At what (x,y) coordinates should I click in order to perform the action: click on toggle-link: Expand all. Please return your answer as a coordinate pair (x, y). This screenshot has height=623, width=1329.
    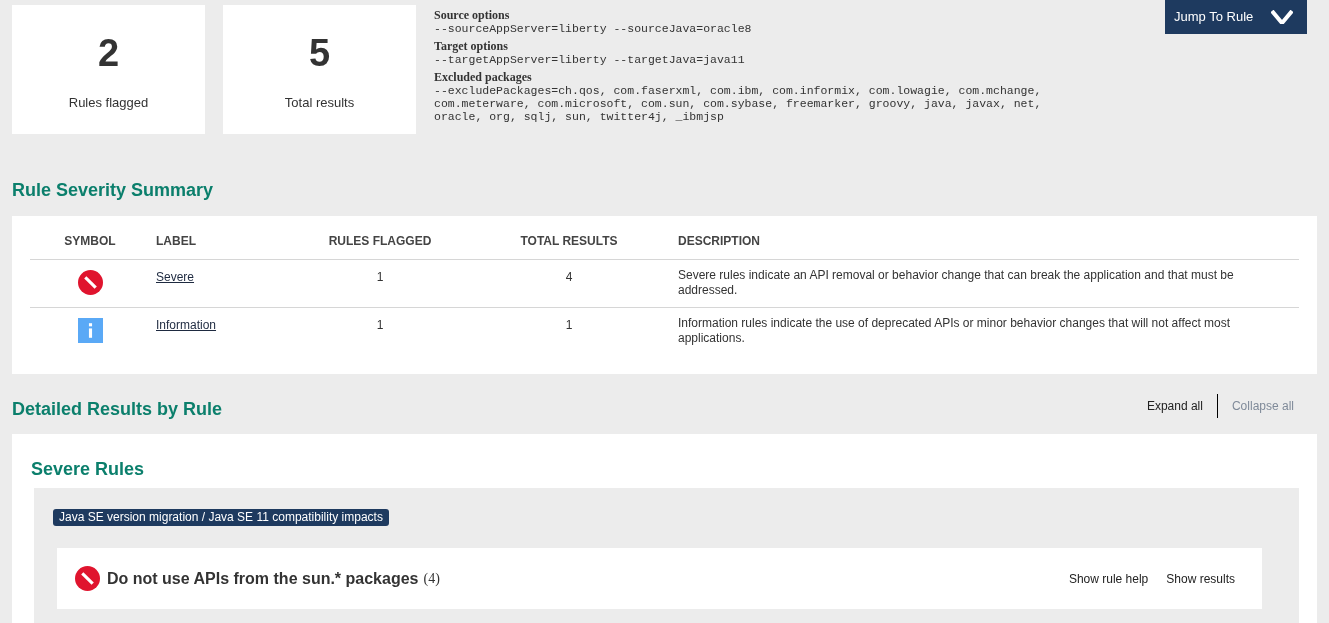
    Looking at the image, I should click on (1174, 406).